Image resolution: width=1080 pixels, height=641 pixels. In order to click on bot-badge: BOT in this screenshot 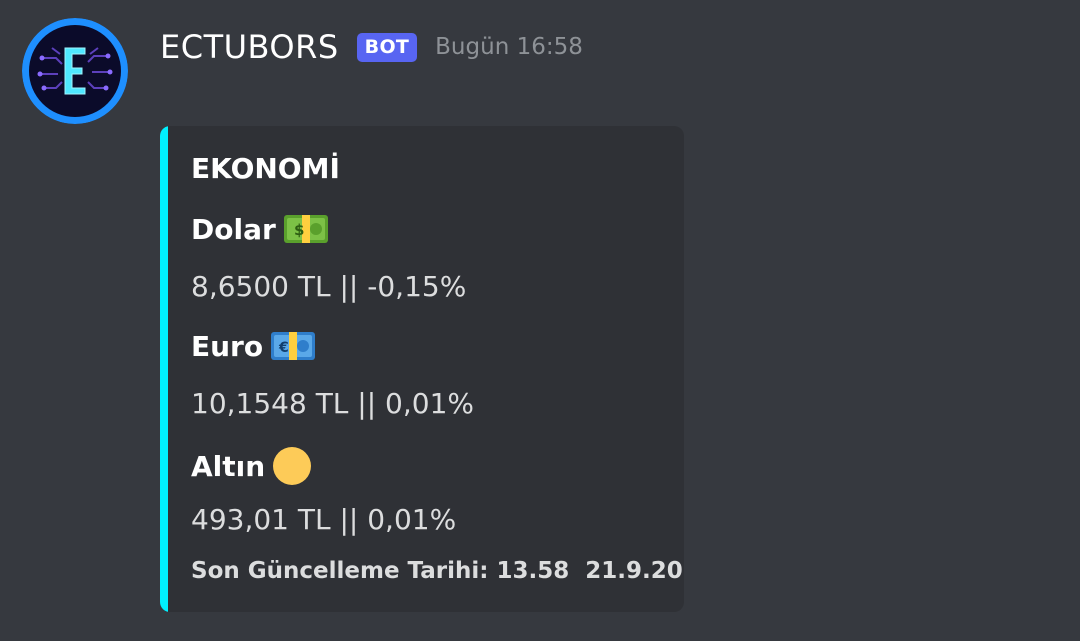, I will do `click(387, 47)`.